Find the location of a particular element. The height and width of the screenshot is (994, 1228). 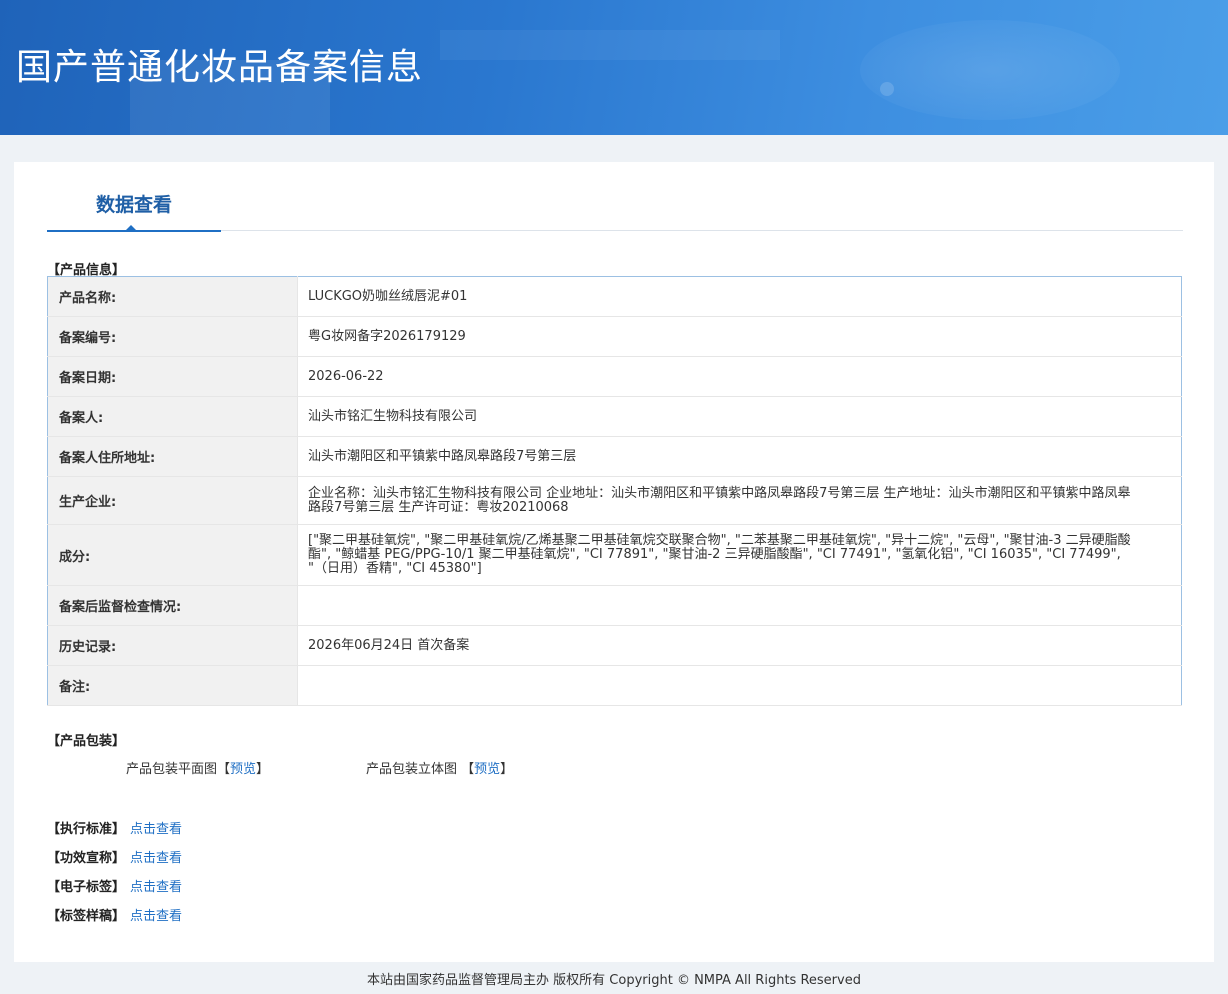

table-row: 备注: is located at coordinates (614, 685).